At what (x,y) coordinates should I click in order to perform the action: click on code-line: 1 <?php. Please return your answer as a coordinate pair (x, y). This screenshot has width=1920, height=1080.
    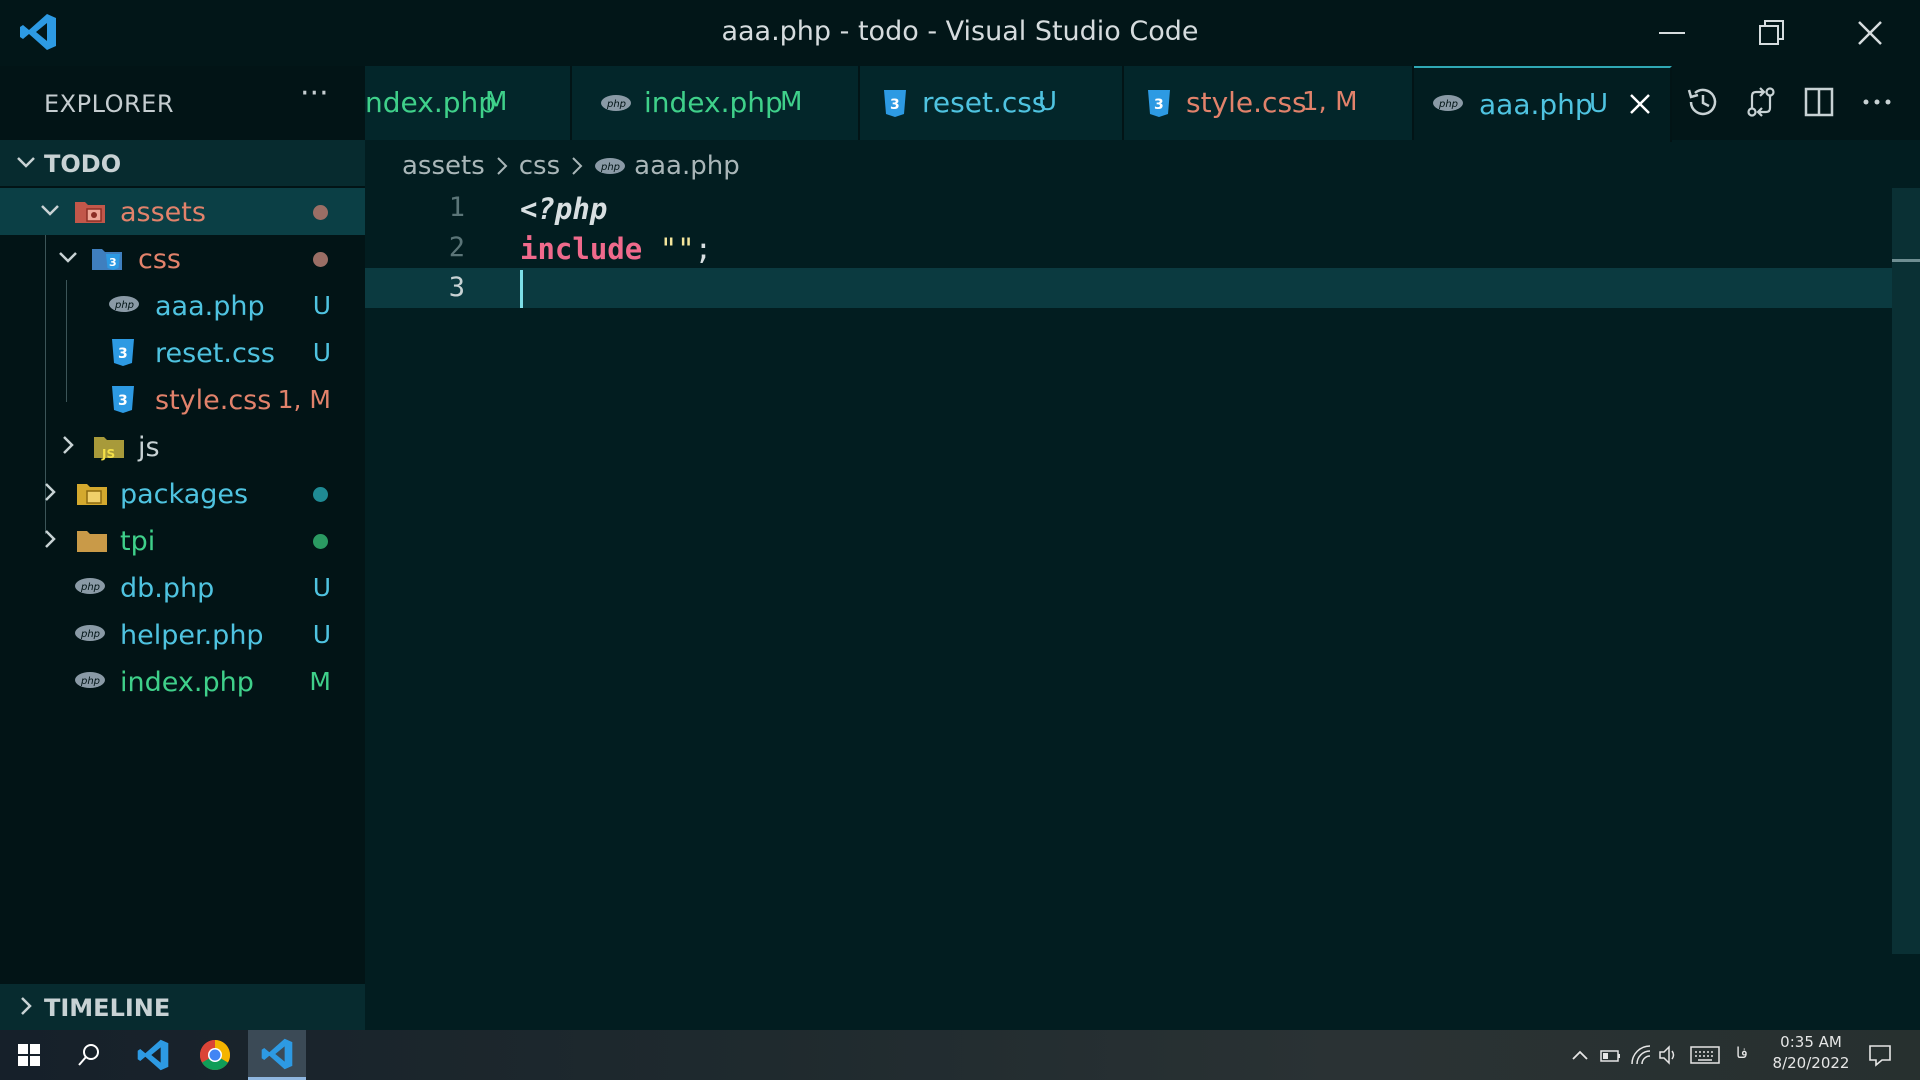
    Looking at the image, I should click on (1142, 208).